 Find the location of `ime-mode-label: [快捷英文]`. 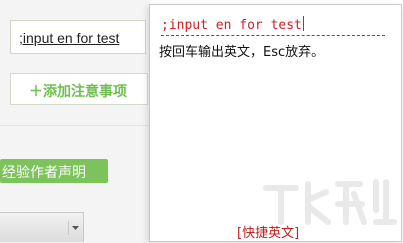

ime-mode-label: [快捷英文] is located at coordinates (268, 231).